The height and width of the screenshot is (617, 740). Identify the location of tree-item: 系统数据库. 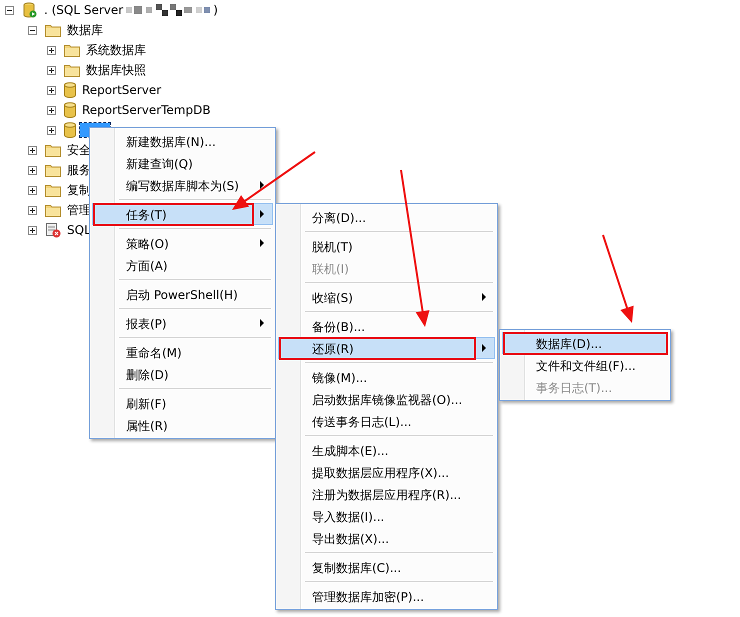
(116, 50).